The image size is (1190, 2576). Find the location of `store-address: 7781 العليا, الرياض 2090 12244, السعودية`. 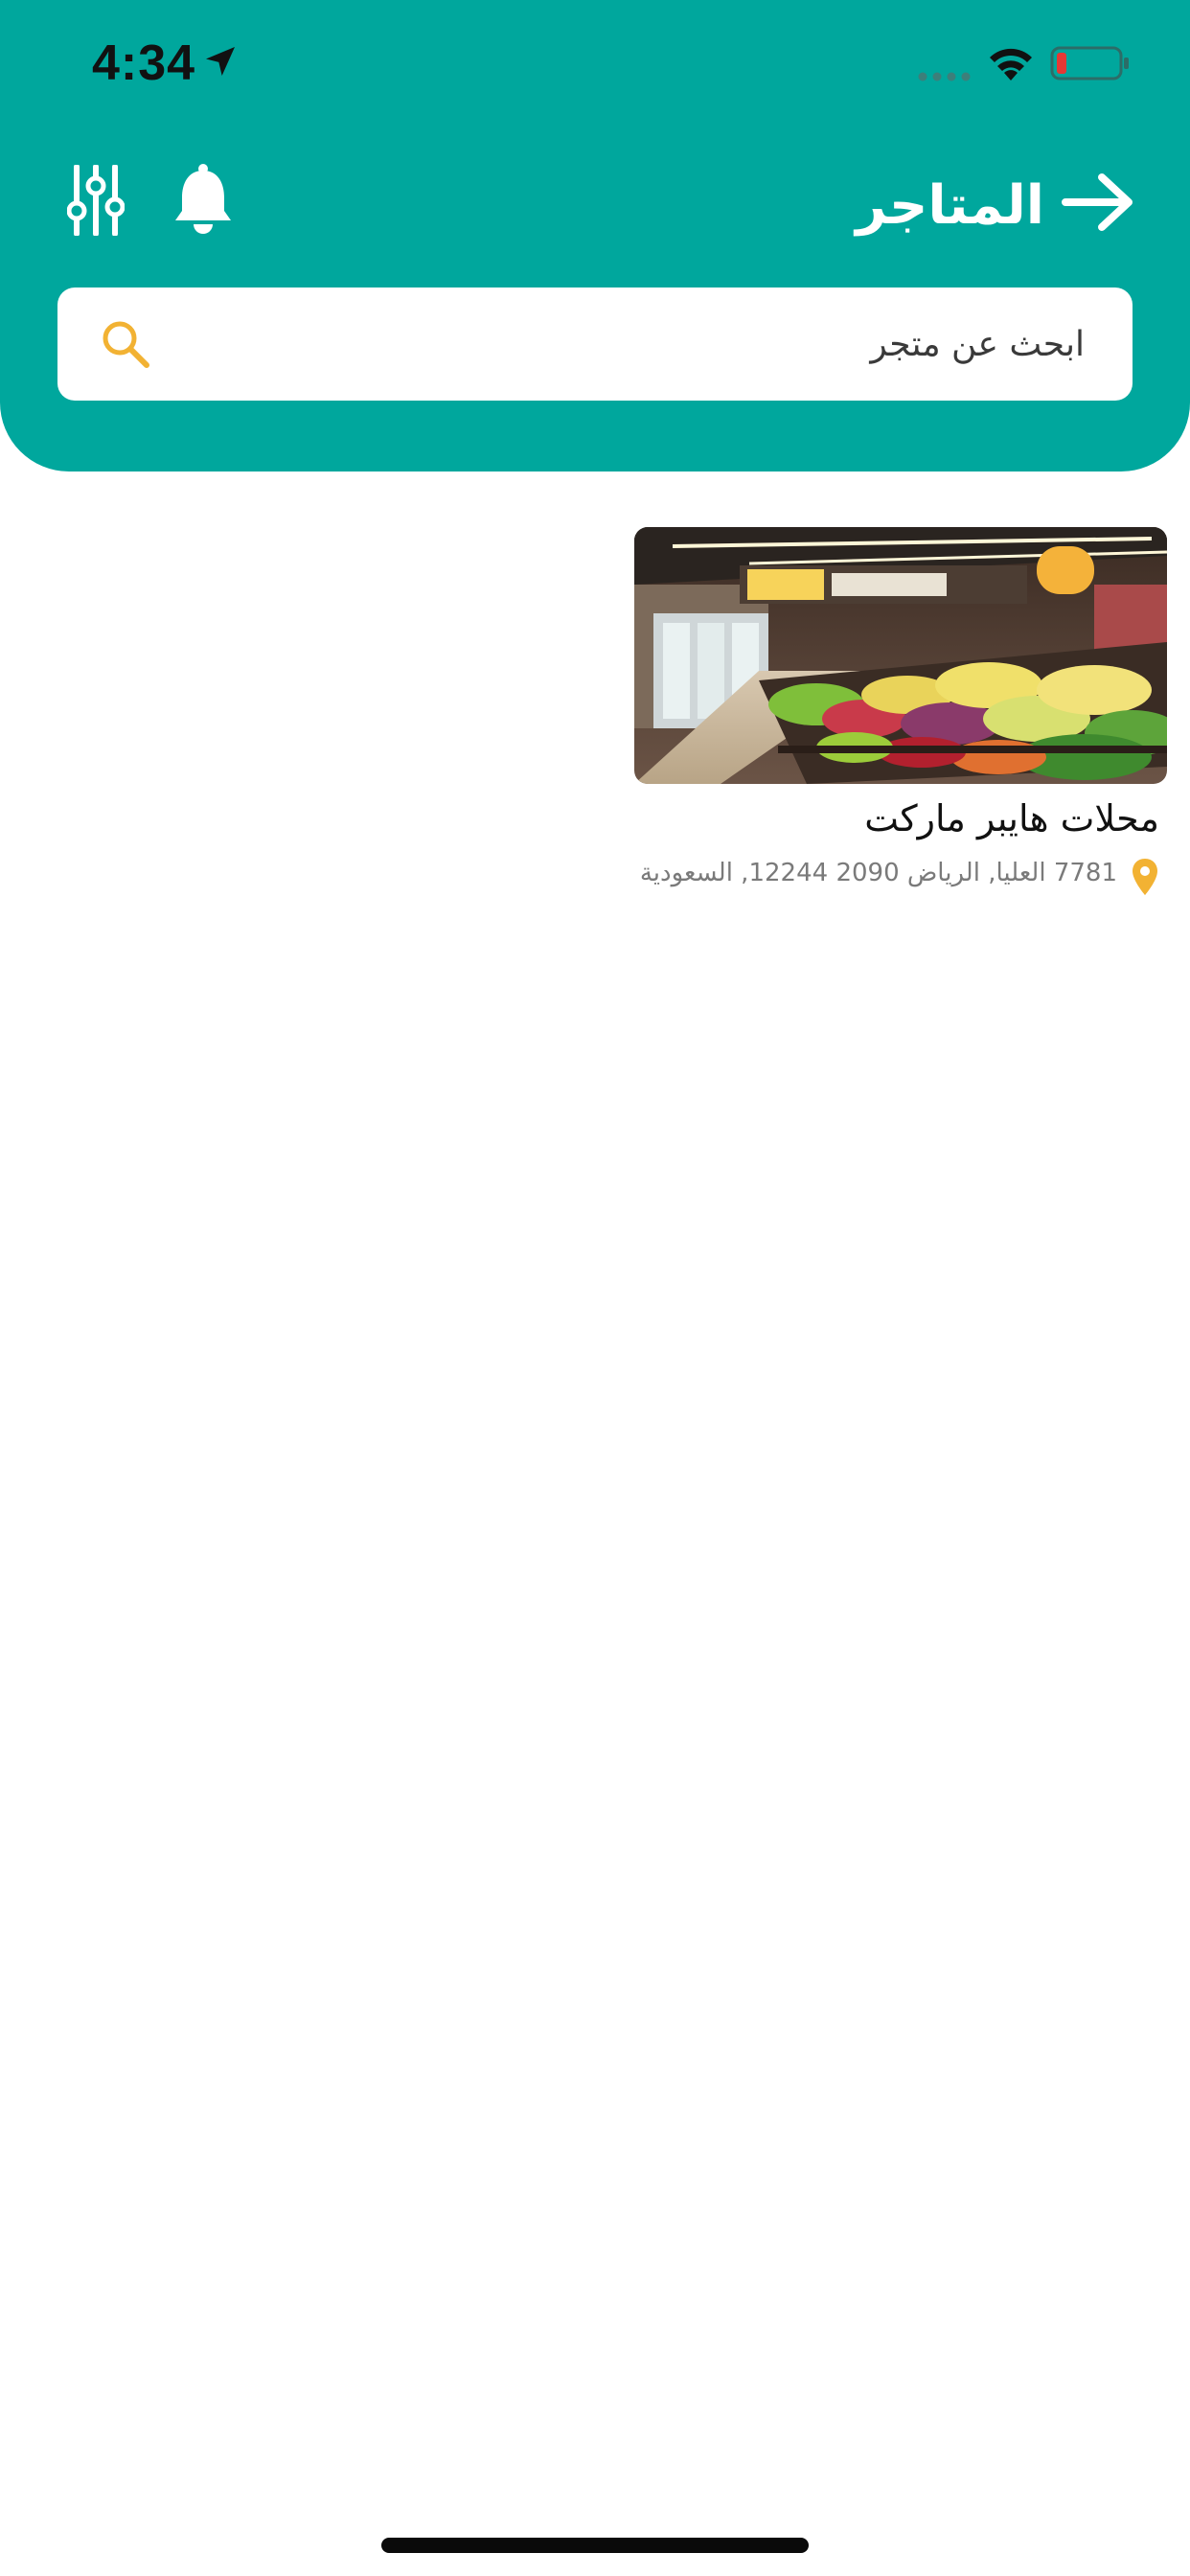

store-address: 7781 العليا, الرياض 2090 12244, السعودية is located at coordinates (878, 873).